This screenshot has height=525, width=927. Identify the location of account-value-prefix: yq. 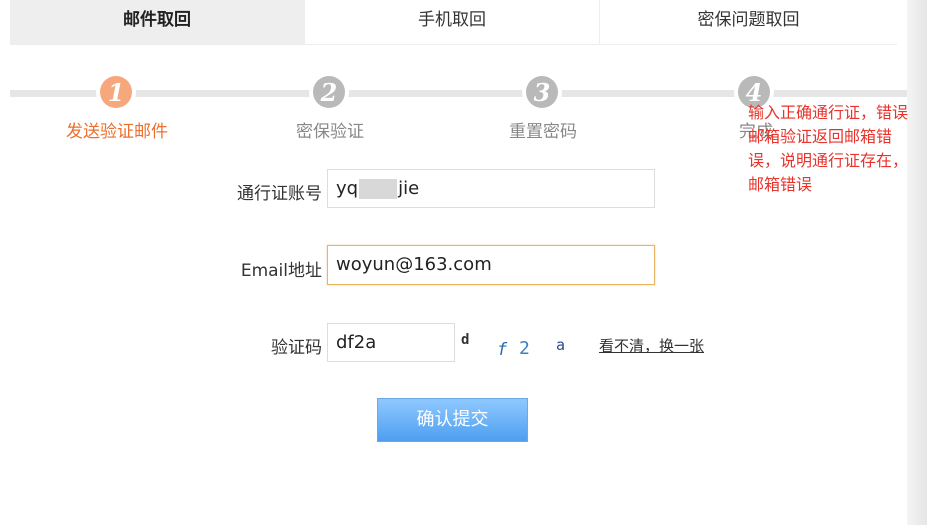
(347, 188).